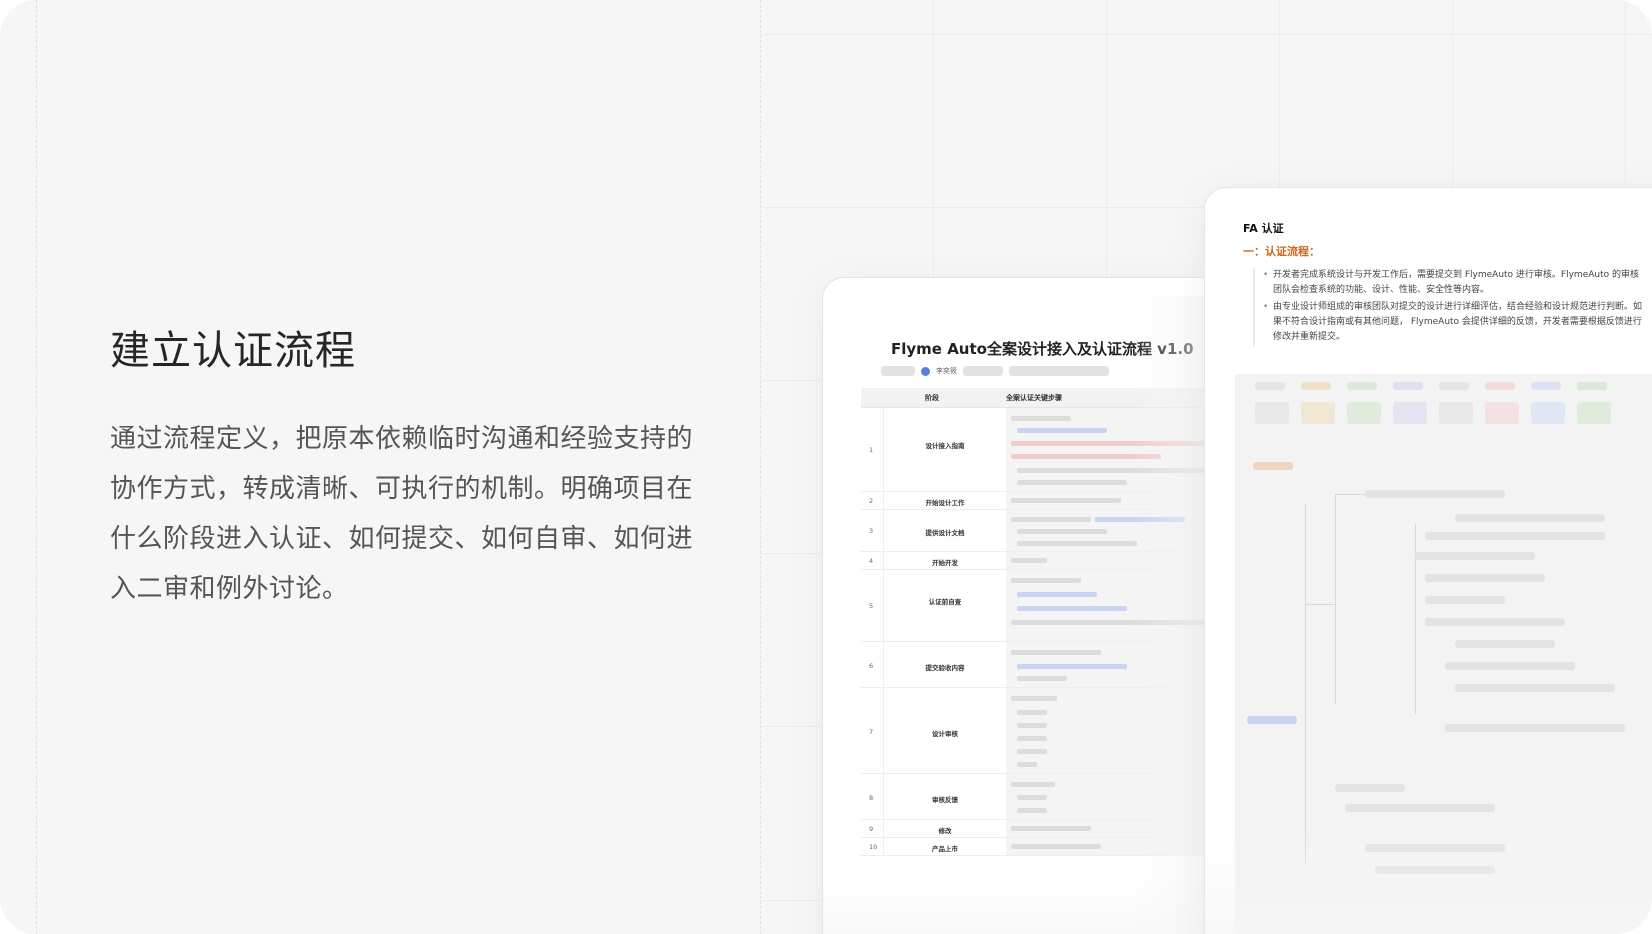 The height and width of the screenshot is (934, 1652). What do you see at coordinates (1206, 34) in the screenshot?
I see `grid-line` at bounding box center [1206, 34].